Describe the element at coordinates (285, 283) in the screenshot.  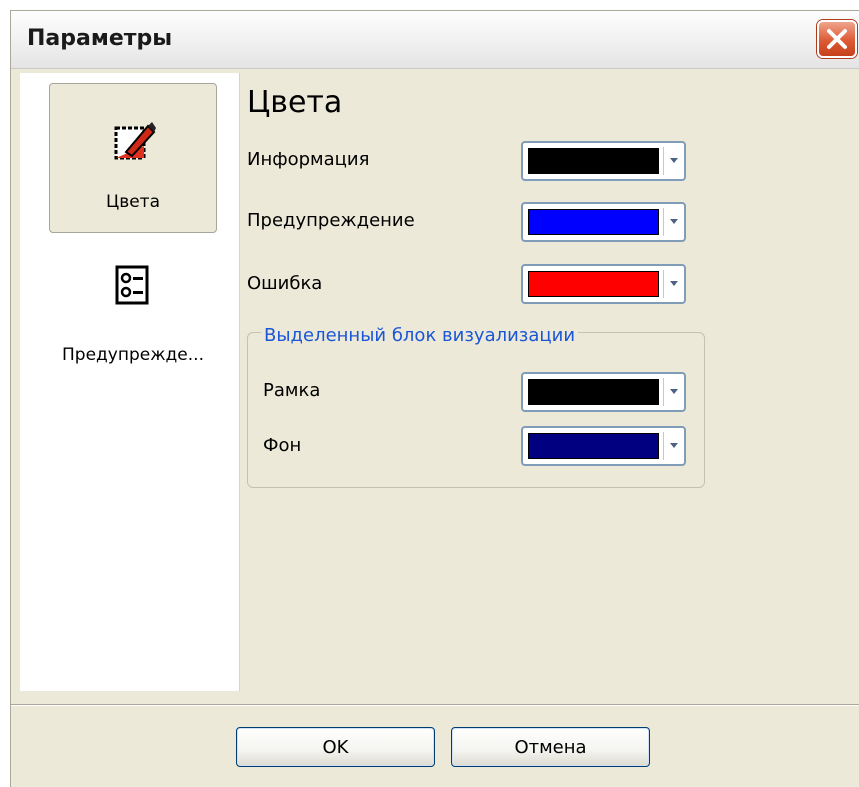
I see `error-color-label: Ошибка` at that location.